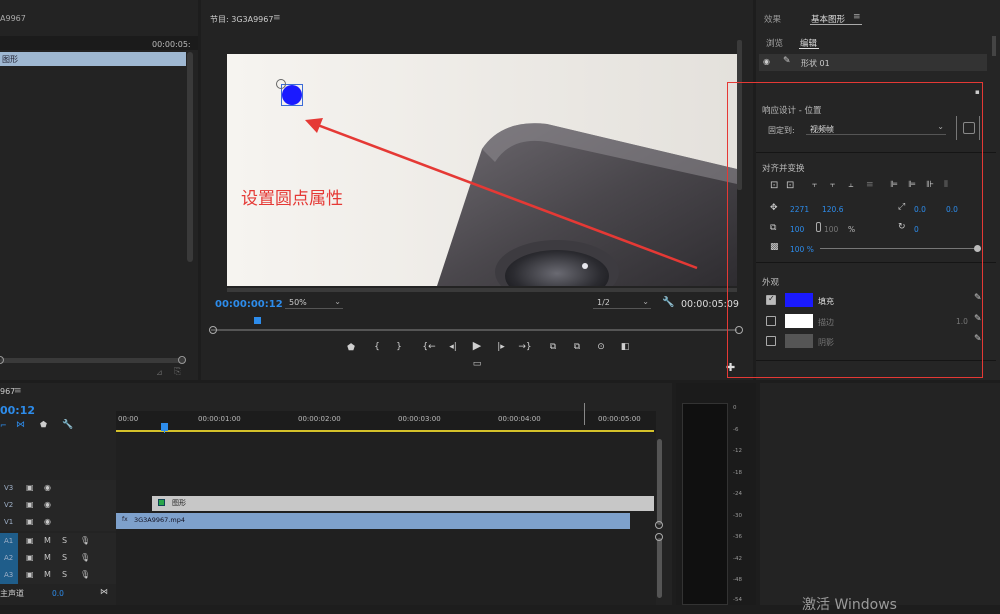  I want to click on overwrite-icon: ⧉, so click(577, 347).